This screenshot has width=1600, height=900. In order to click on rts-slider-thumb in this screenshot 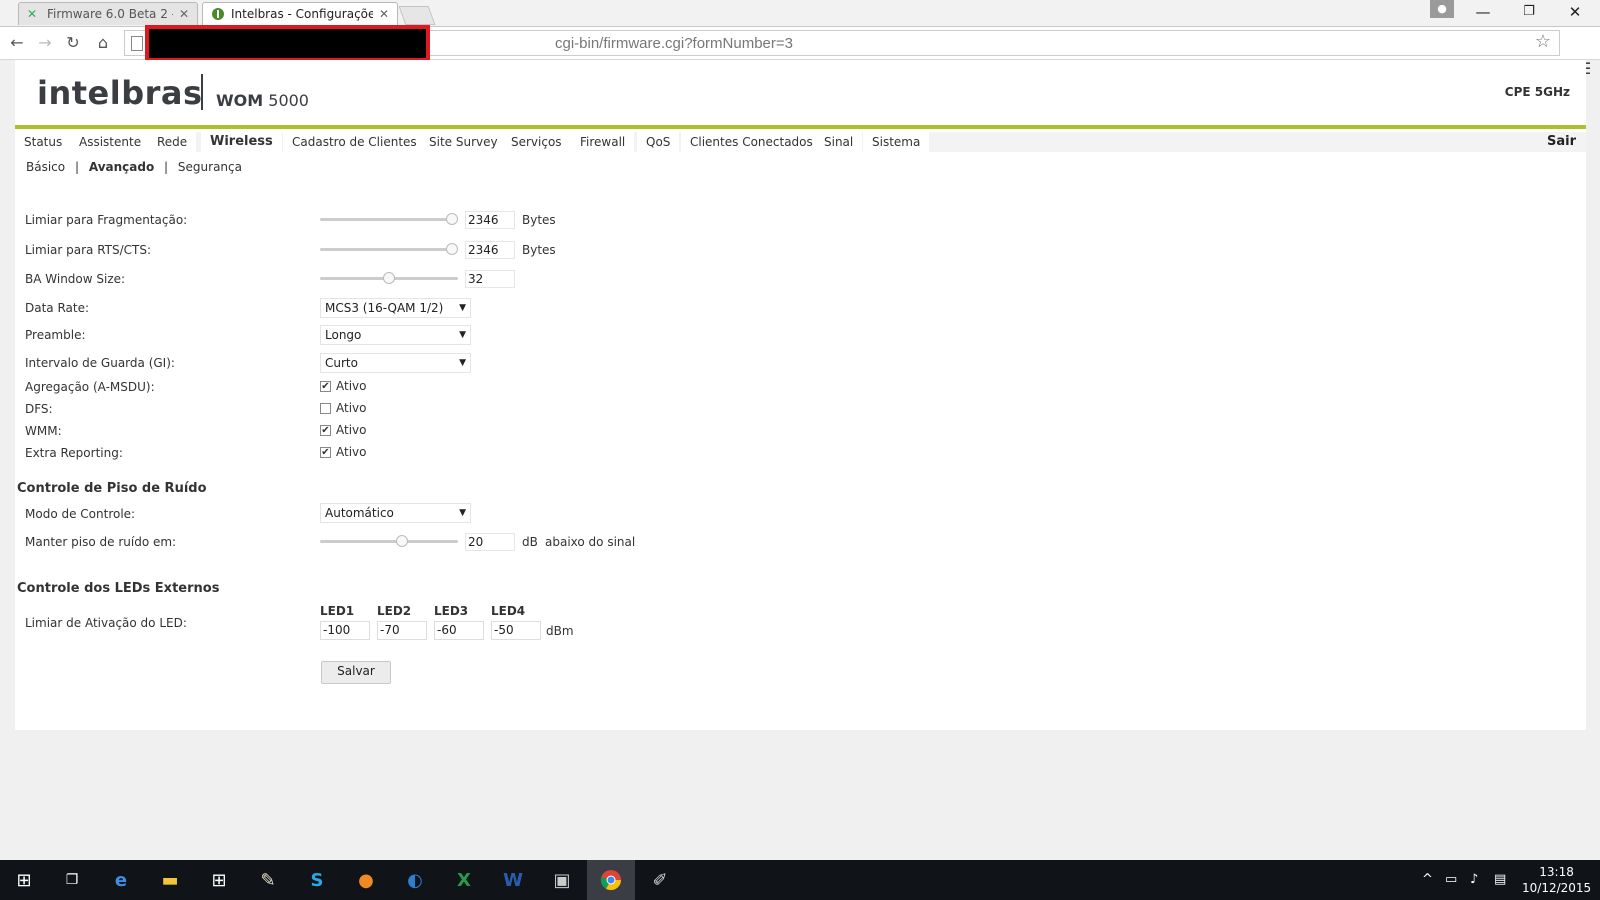, I will do `click(452, 249)`.